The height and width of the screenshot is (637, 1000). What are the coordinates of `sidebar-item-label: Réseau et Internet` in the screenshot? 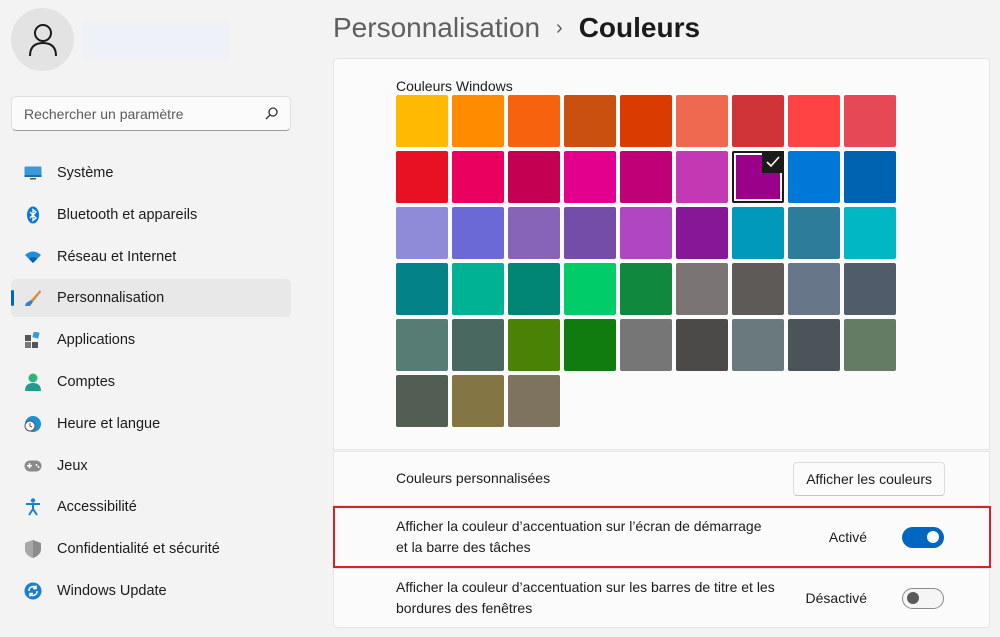 It's located at (117, 256).